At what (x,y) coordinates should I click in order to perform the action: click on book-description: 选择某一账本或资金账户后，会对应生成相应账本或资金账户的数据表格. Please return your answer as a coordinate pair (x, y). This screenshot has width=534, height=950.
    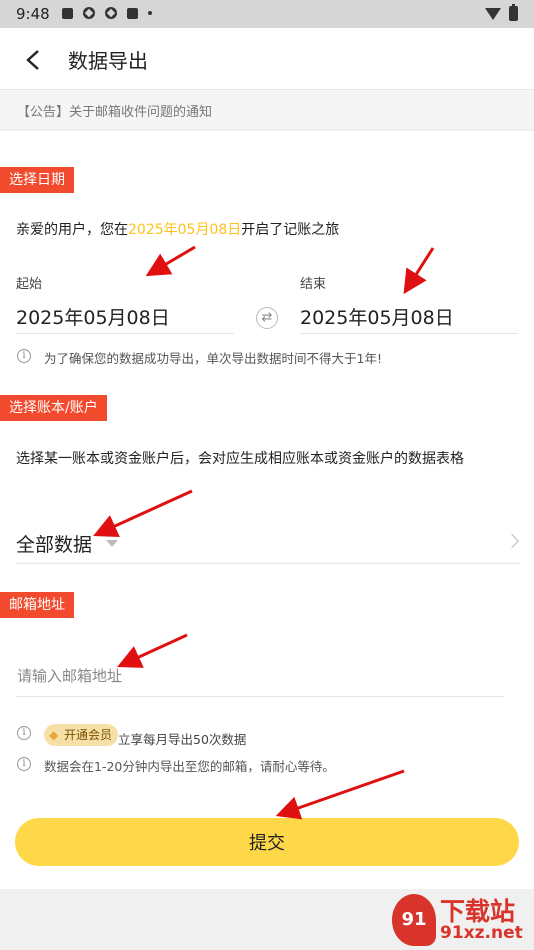
    Looking at the image, I should click on (240, 459).